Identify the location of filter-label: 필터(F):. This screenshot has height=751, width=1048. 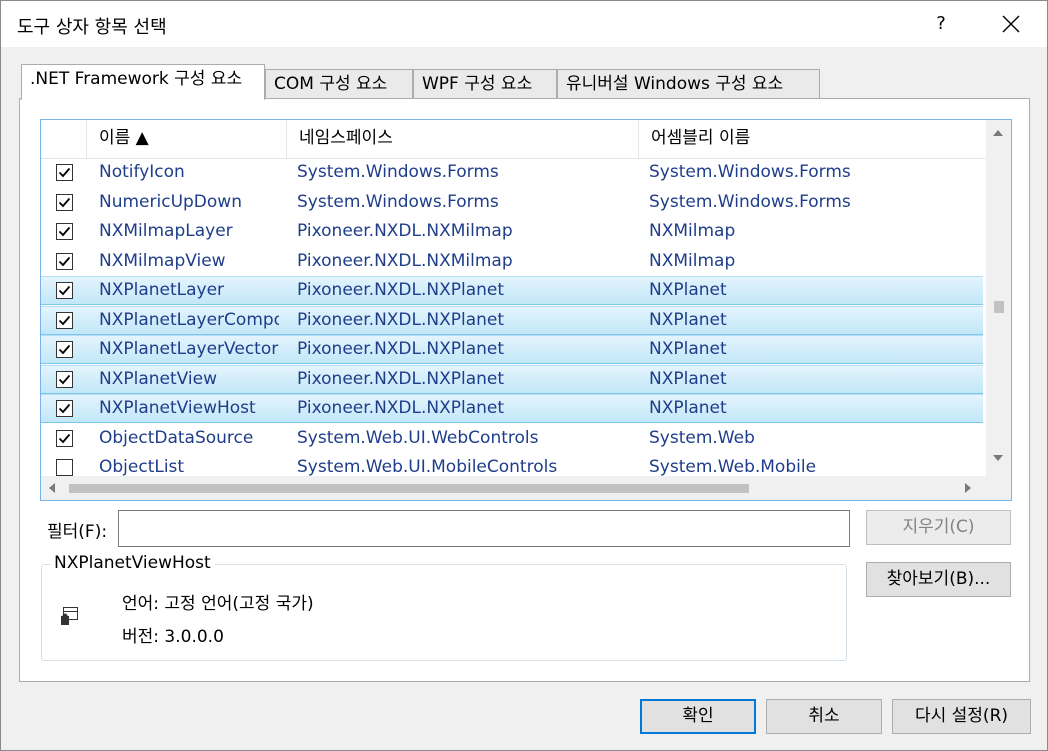
(77, 532).